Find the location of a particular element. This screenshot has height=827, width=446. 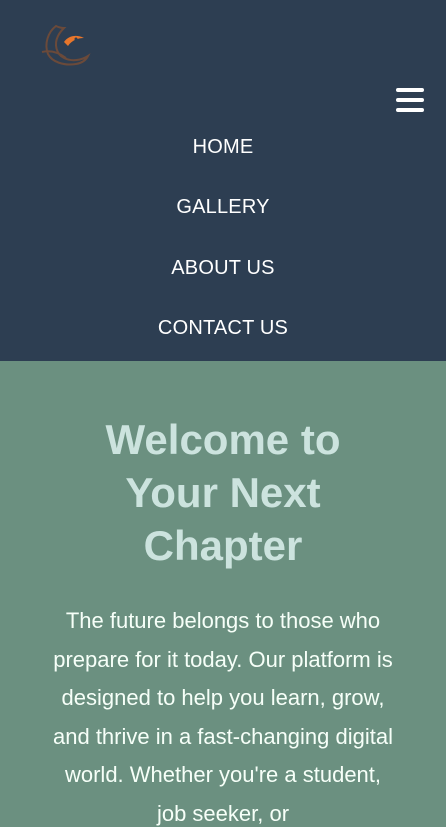

nav-item-about: ABOUT US is located at coordinates (223, 268).